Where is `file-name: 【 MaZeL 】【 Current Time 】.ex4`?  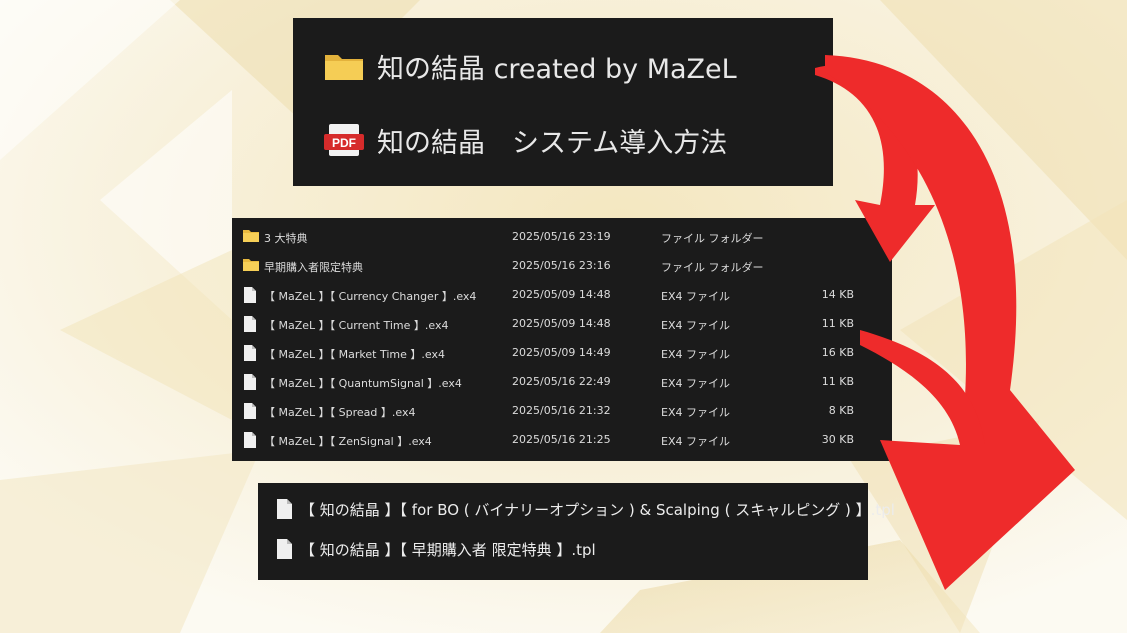 file-name: 【 MaZeL 】【 Current Time 】.ex4 is located at coordinates (356, 325).